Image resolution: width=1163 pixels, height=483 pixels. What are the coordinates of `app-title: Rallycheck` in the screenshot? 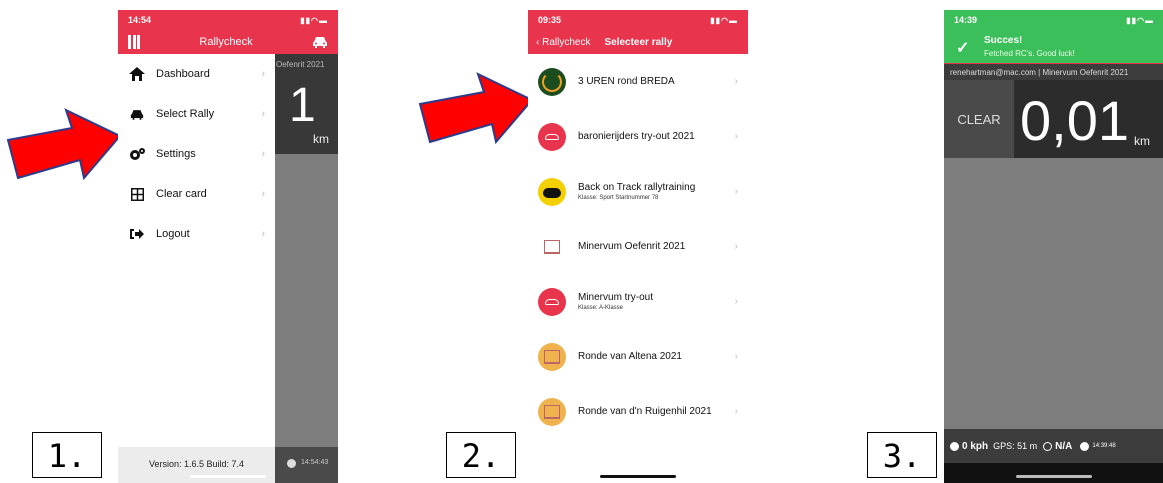 It's located at (226, 42).